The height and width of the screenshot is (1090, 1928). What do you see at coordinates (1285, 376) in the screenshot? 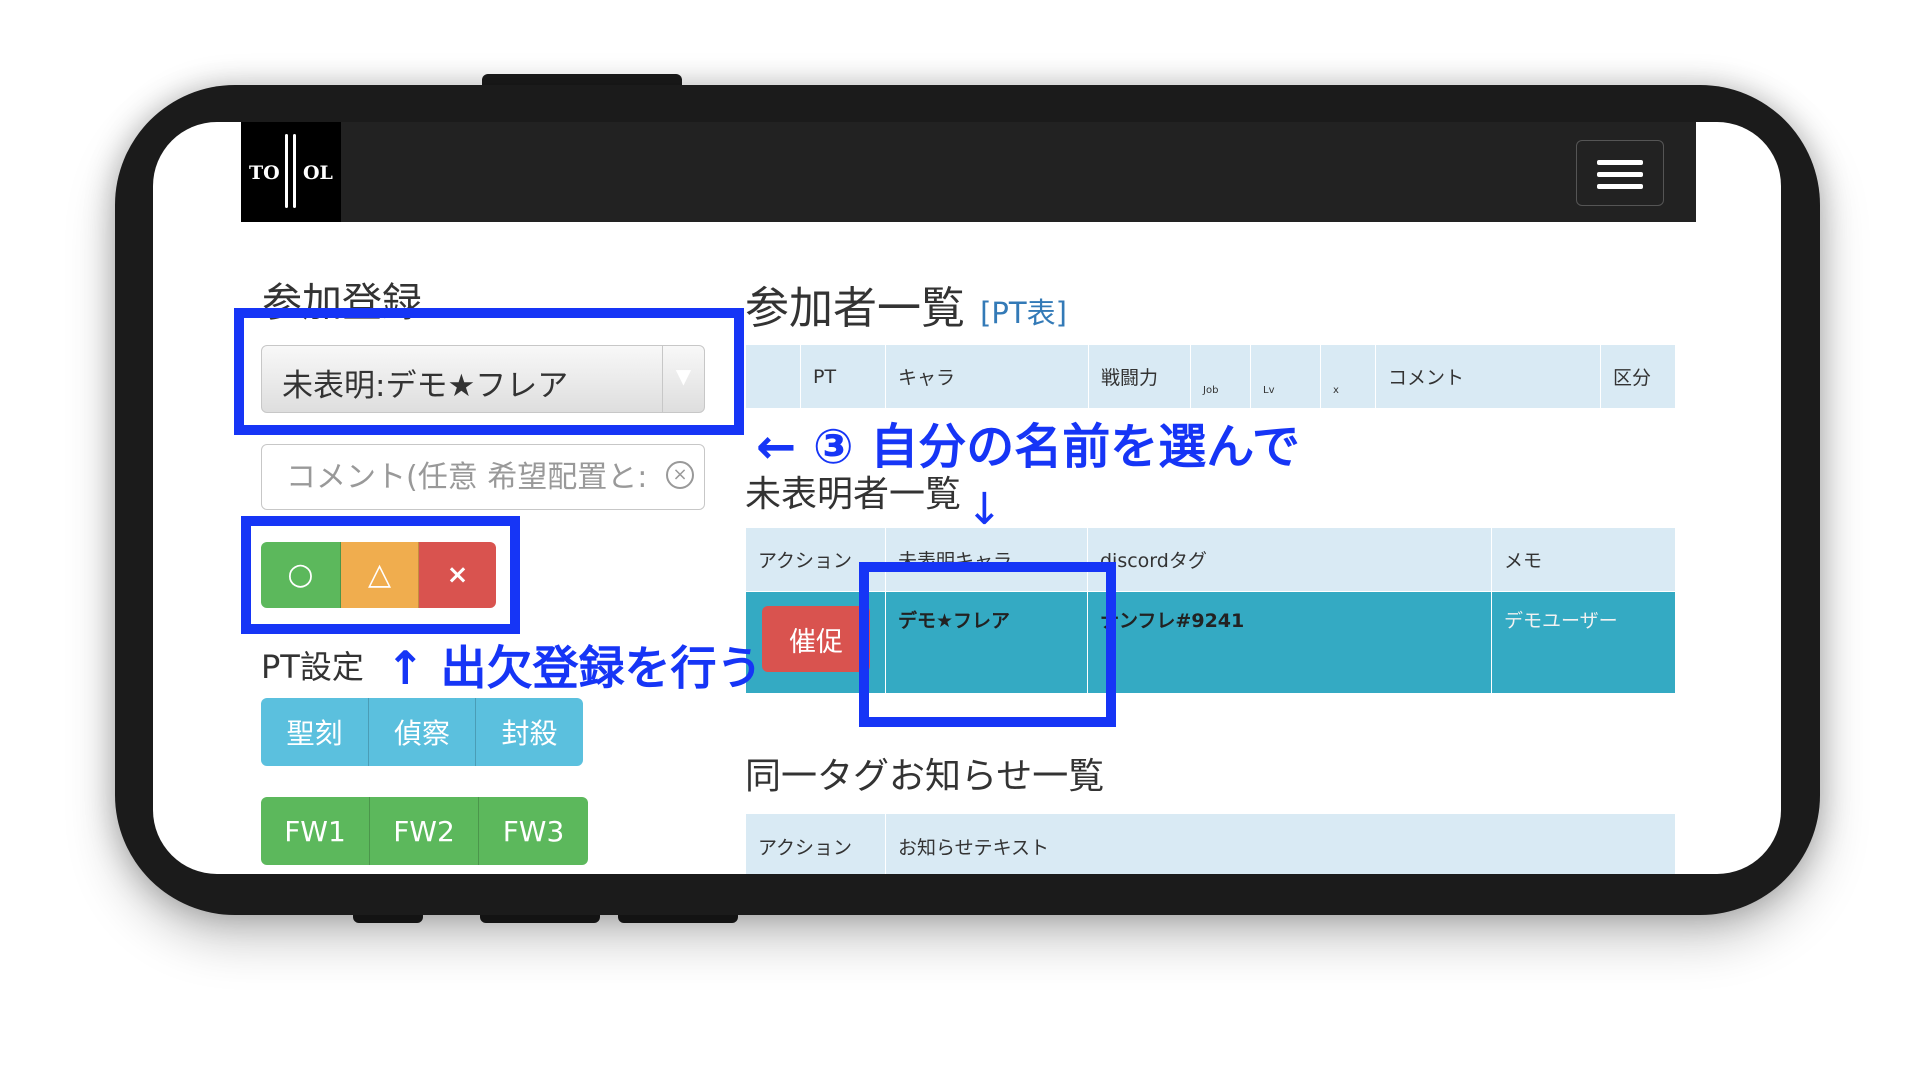
I see `table-header-cell: Lv` at bounding box center [1285, 376].